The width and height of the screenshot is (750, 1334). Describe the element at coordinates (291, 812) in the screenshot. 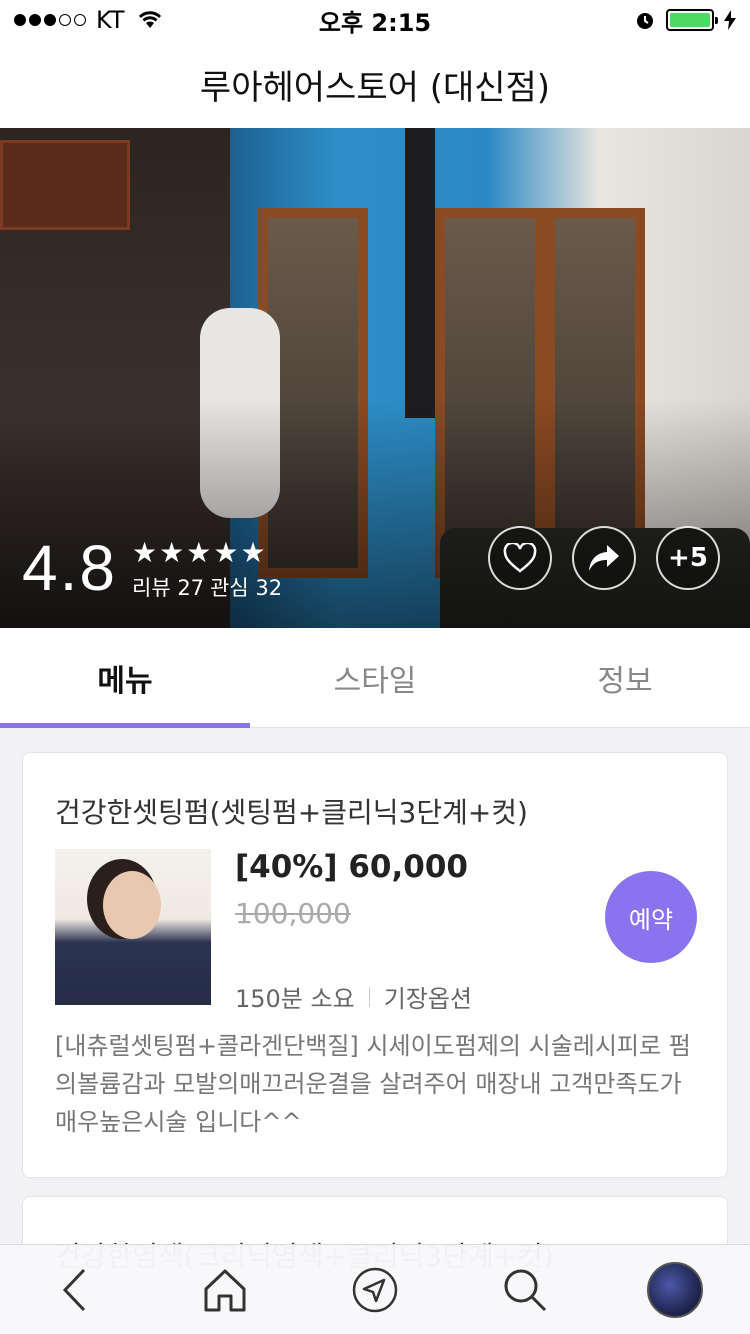

I see `menu-title: 건강한셋팅펌(셋팅펌+클리닉3단계+컷)` at that location.